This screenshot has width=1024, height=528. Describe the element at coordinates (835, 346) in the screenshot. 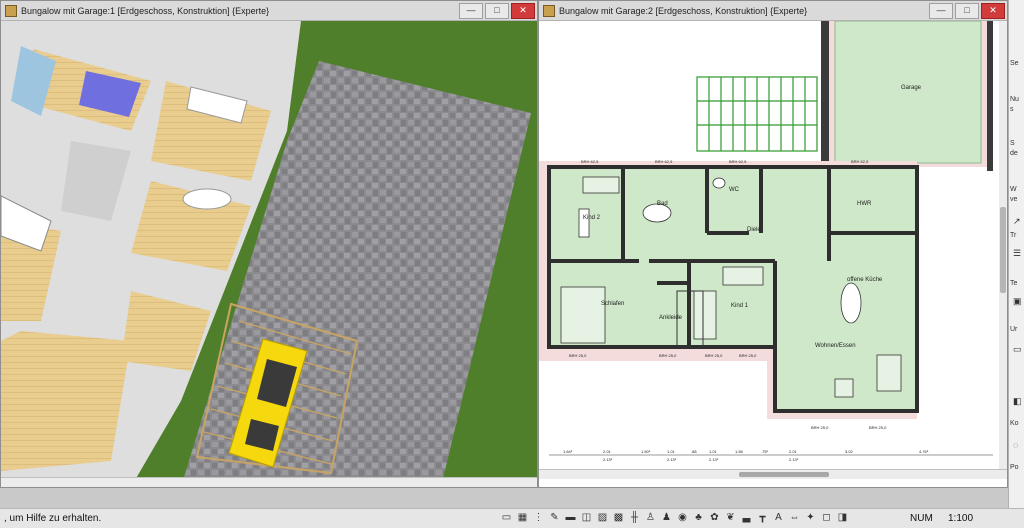

I see `room-label-wohnen: Wohnen/Essen` at that location.